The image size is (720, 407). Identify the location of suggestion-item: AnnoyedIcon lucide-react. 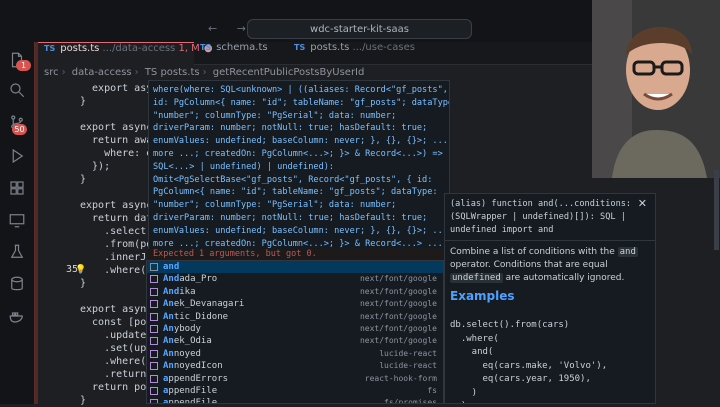
(295, 366).